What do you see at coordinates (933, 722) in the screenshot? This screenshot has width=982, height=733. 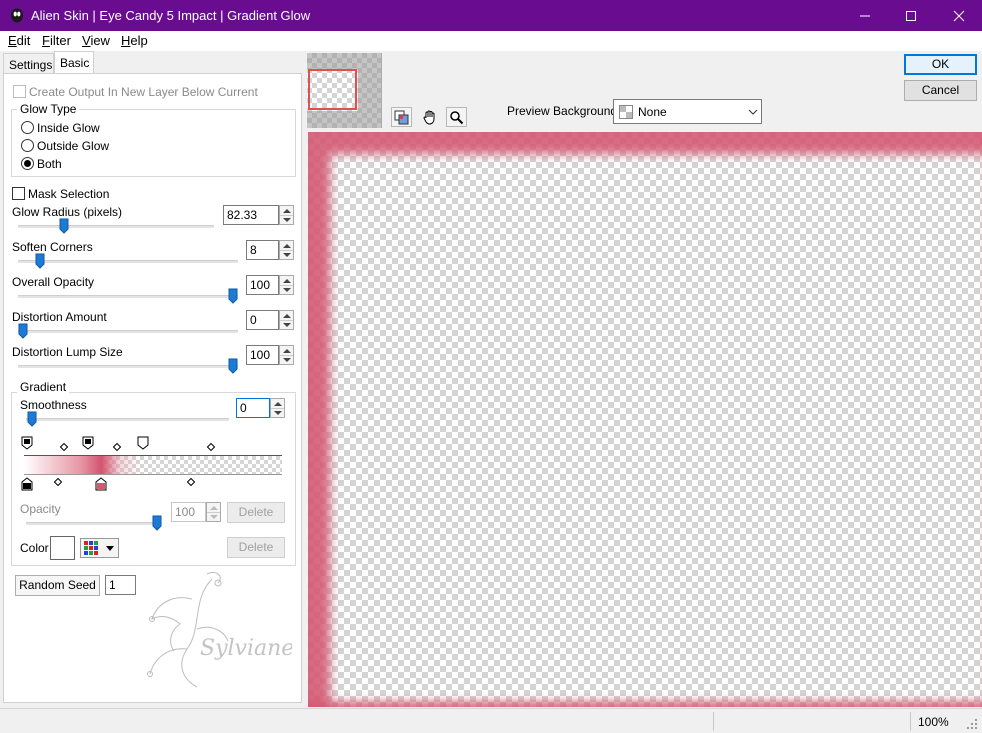 I see `zoom-level: 100%` at bounding box center [933, 722].